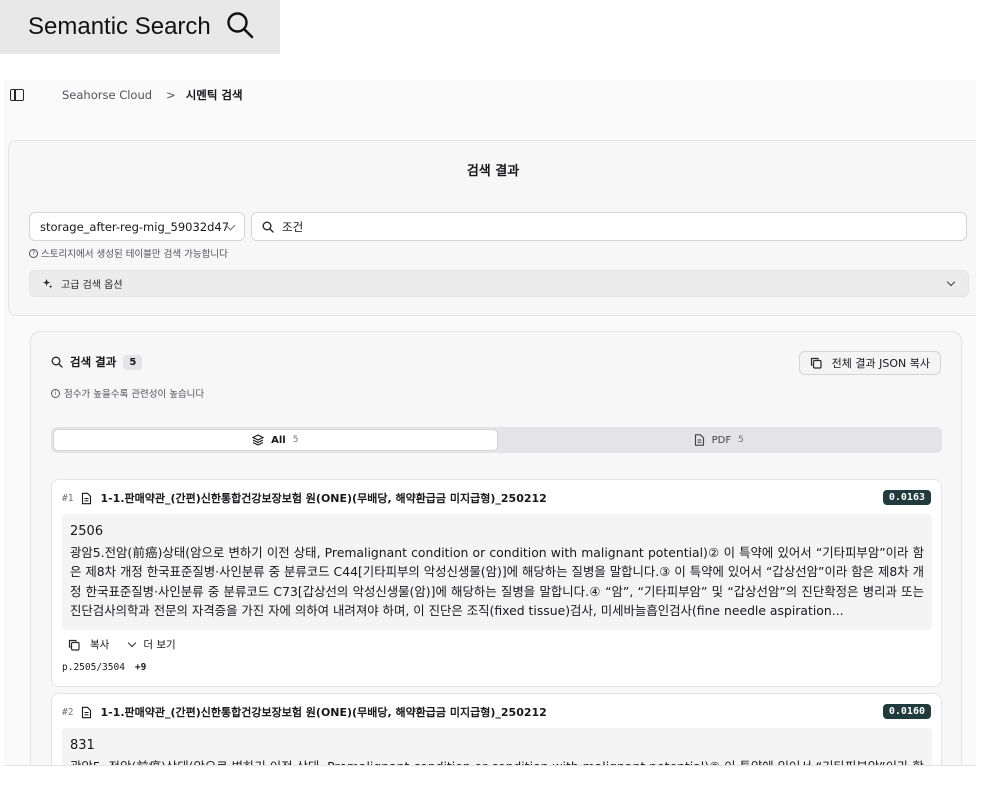 This screenshot has width=982, height=804. I want to click on page-number: p.2505/3504, so click(93, 667).